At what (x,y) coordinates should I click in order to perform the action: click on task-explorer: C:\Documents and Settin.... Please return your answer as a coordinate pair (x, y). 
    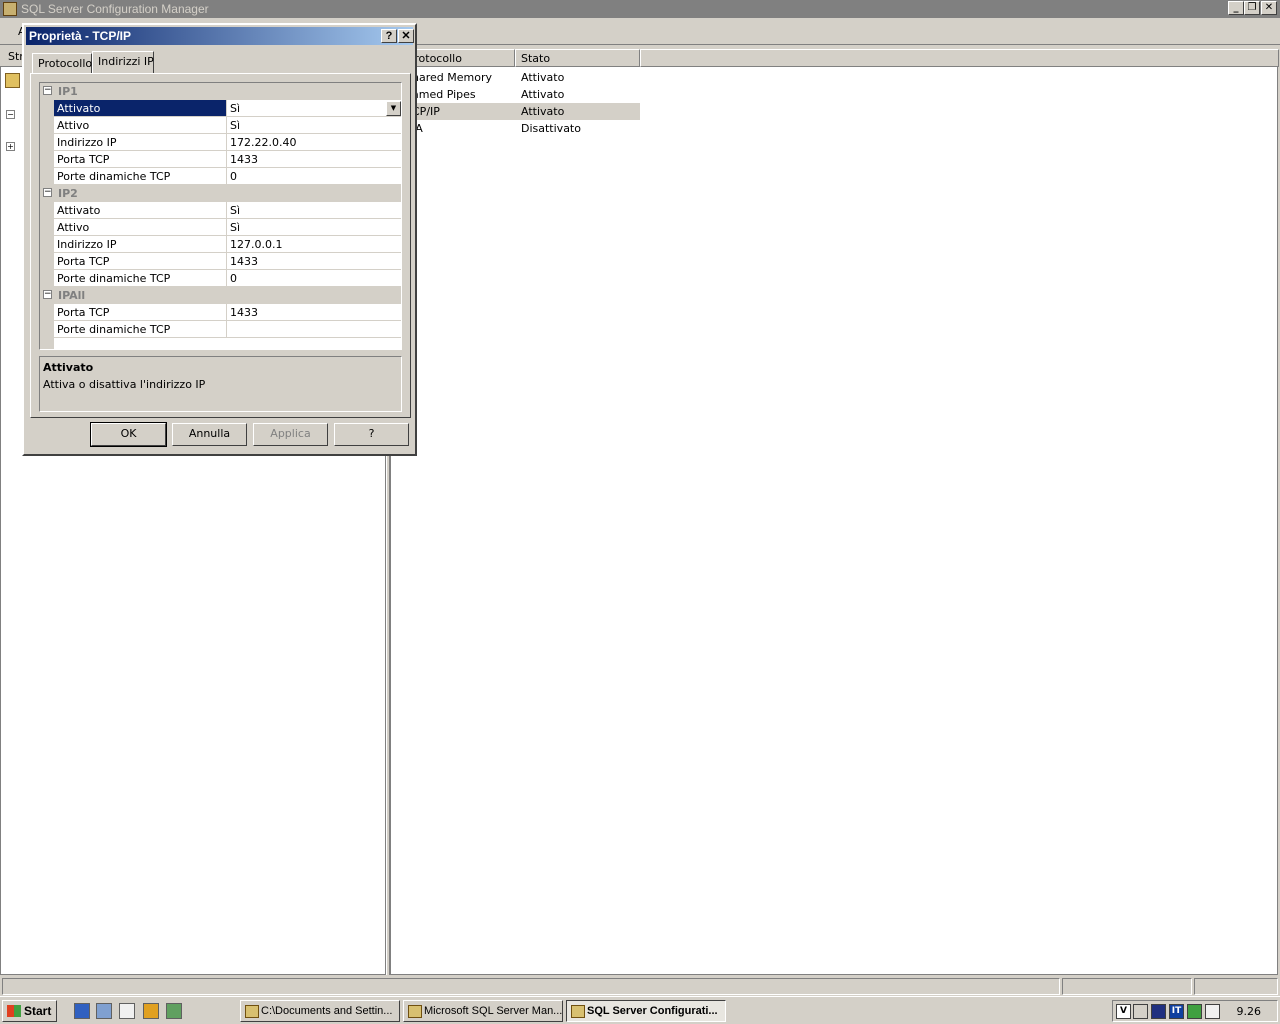
    Looking at the image, I should click on (320, 1011).